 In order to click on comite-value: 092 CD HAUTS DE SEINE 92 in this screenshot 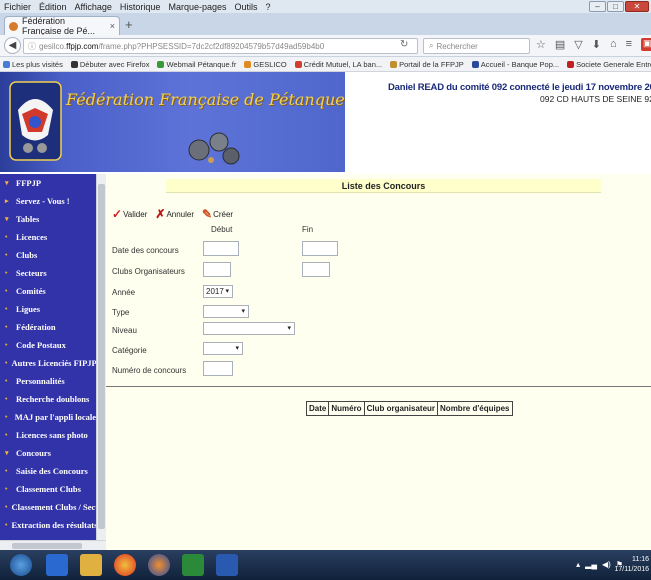, I will do `click(595, 99)`.